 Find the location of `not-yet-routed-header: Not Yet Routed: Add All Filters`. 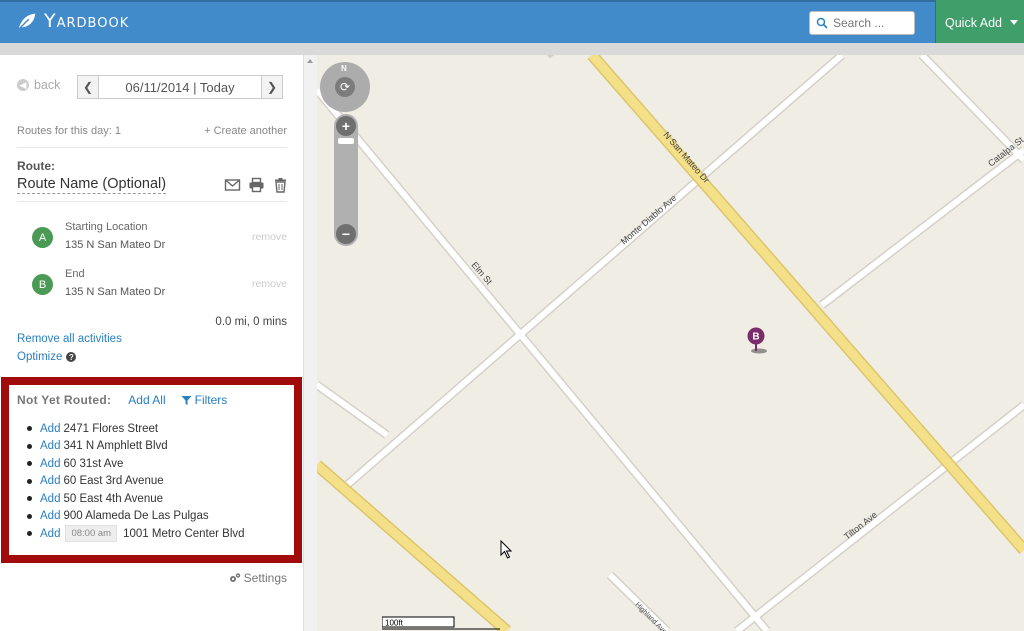

not-yet-routed-header: Not Yet Routed: Add All Filters is located at coordinates (122, 400).